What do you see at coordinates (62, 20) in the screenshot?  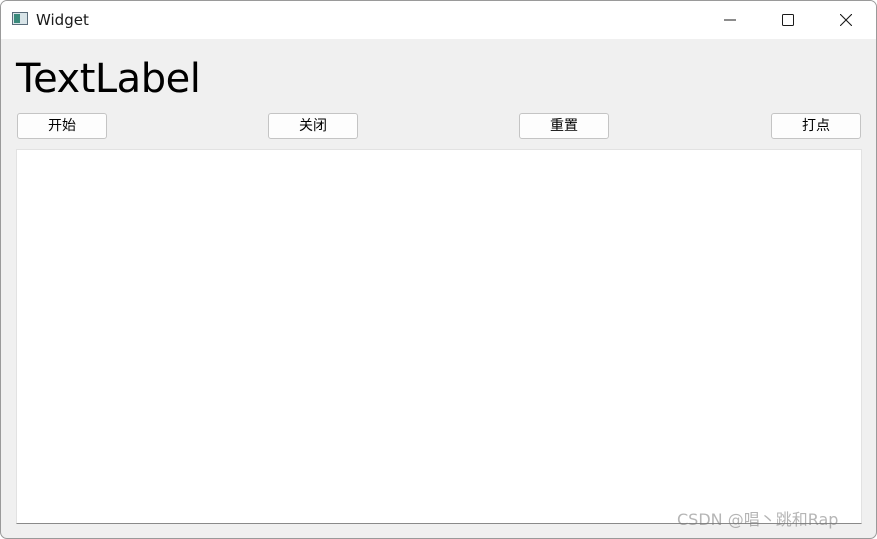 I see `window-title: Widget` at bounding box center [62, 20].